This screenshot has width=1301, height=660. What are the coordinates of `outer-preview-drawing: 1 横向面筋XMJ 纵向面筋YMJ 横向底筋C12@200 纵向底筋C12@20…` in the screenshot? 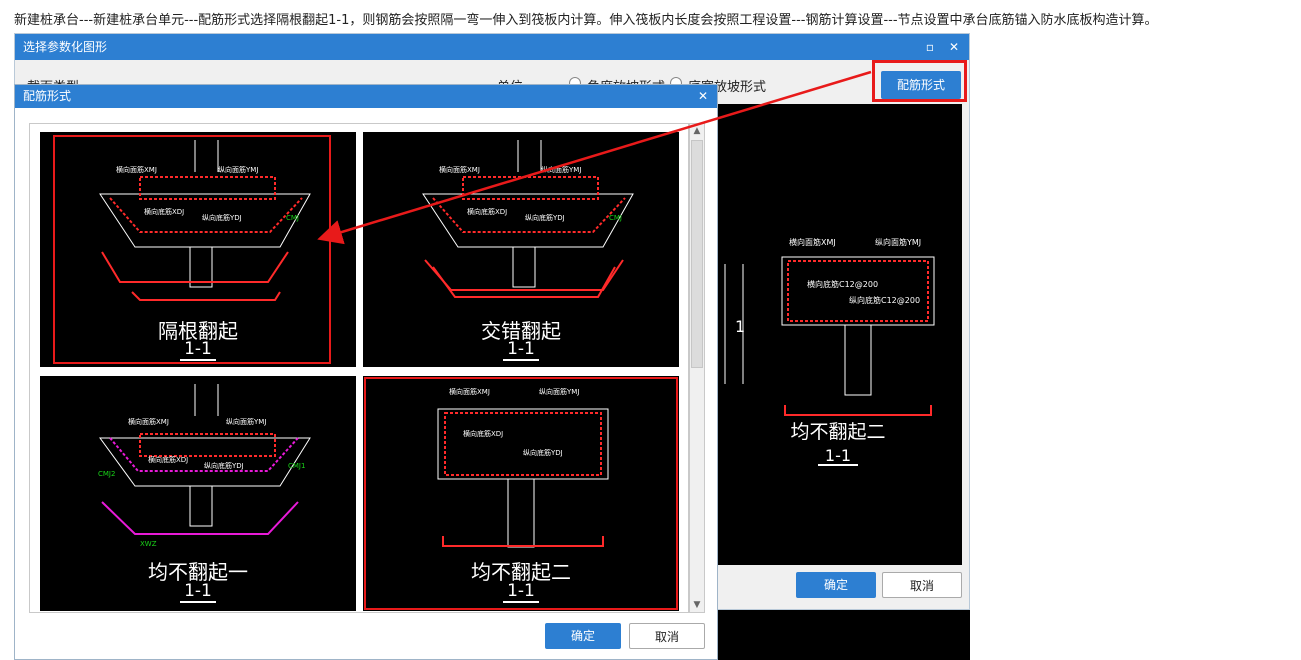 It's located at (829, 351).